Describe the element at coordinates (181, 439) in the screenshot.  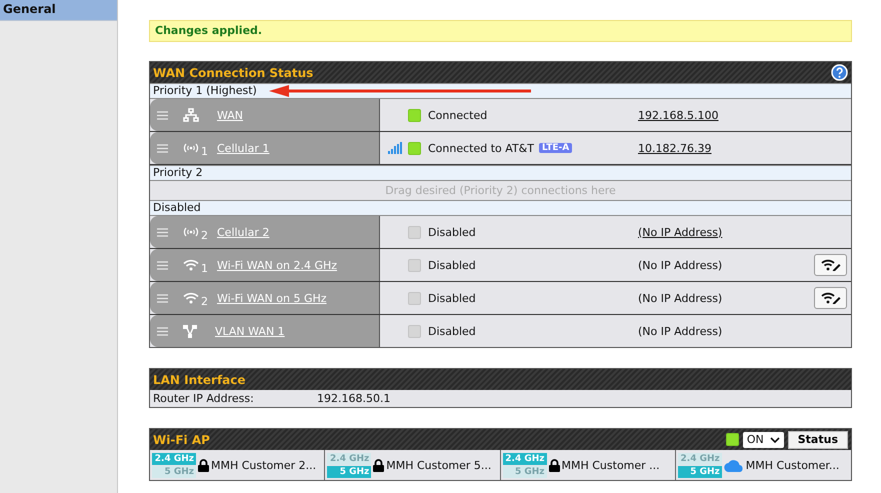
I see `panel-title: Wi-Fi AP` at that location.